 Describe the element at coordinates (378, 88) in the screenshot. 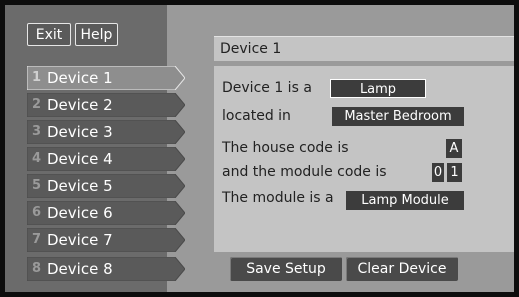

I see `device-type-select: Lamp` at that location.